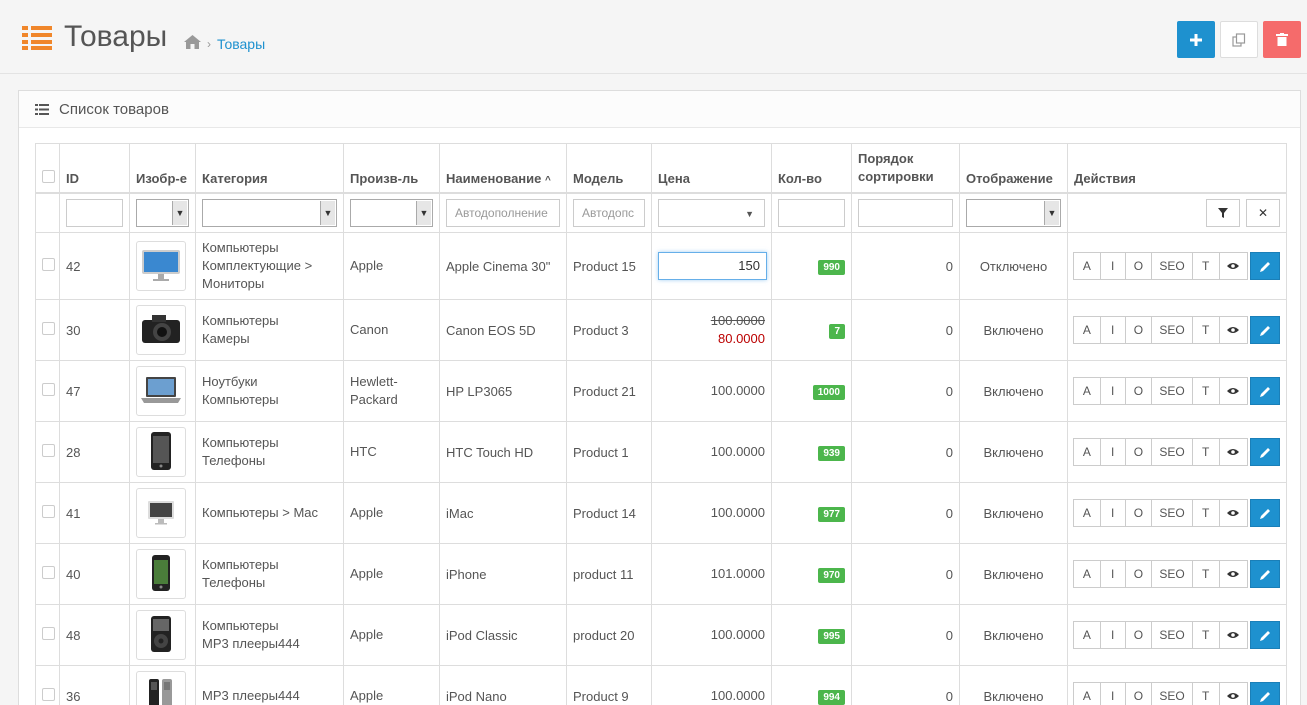 The height and width of the screenshot is (705, 1307). Describe the element at coordinates (711, 168) in the screenshot. I see `col-price: Цена` at that location.